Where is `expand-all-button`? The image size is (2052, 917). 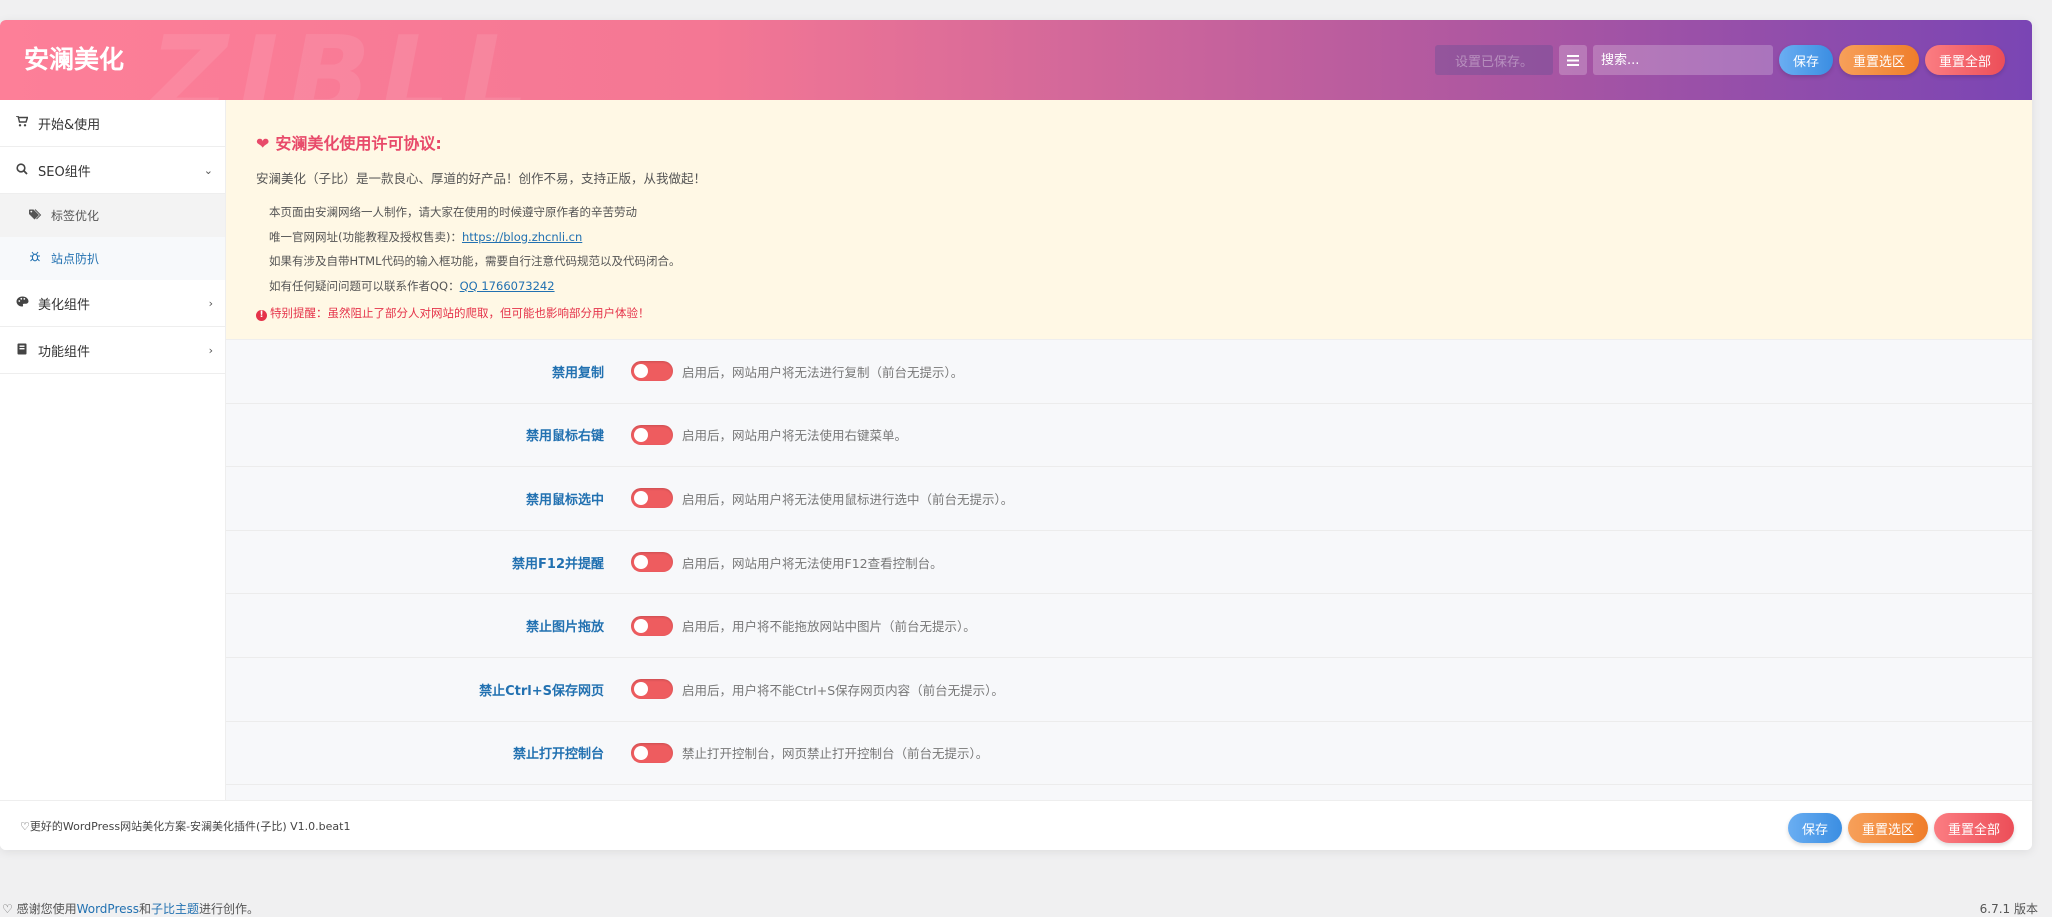 expand-all-button is located at coordinates (1572, 60).